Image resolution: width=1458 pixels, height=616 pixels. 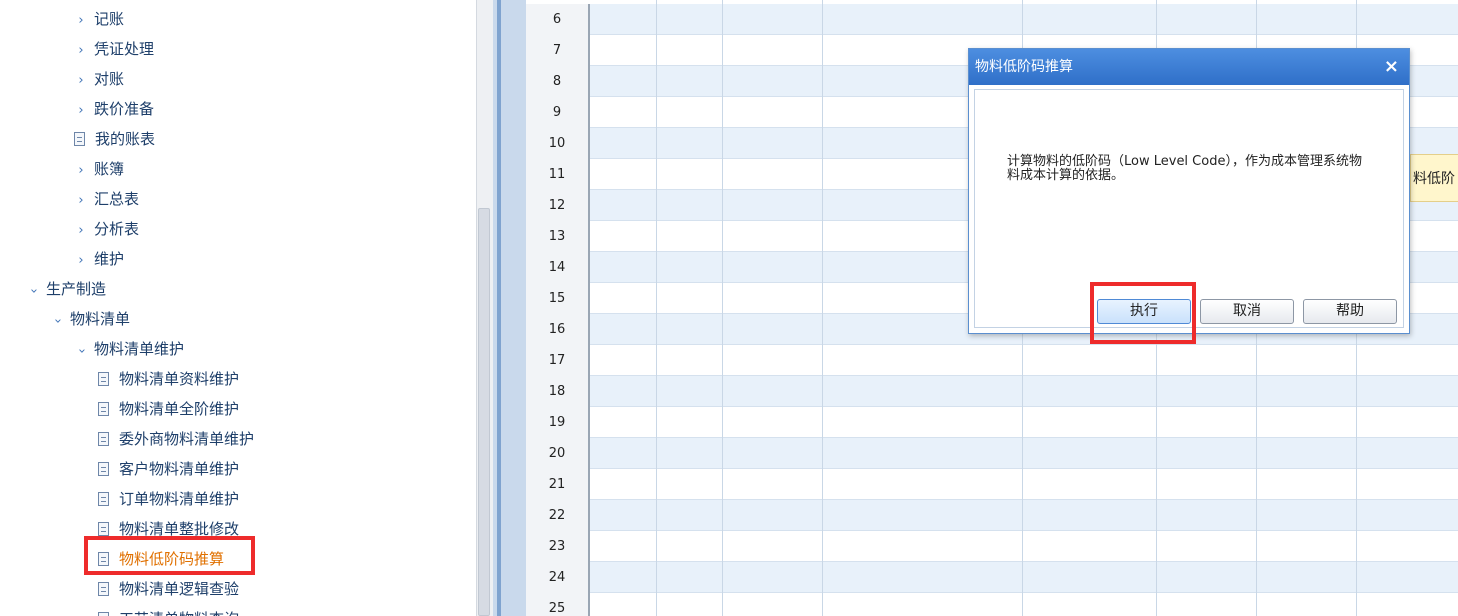 What do you see at coordinates (558, 174) in the screenshot?
I see `row-number: 11` at bounding box center [558, 174].